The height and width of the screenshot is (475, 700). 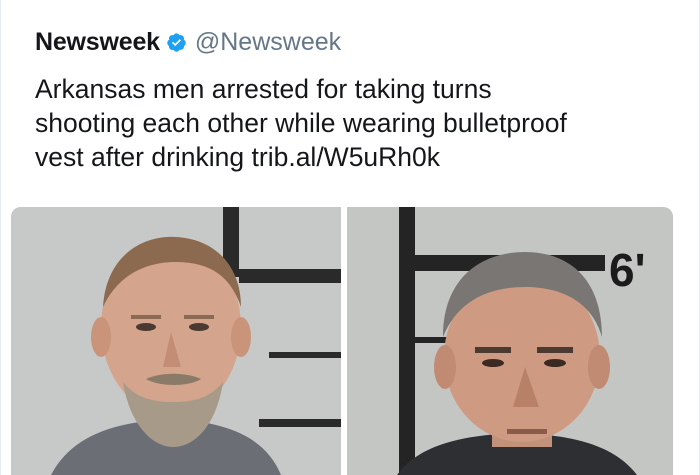 What do you see at coordinates (97, 42) in the screenshot?
I see `author-name: Newsweek` at bounding box center [97, 42].